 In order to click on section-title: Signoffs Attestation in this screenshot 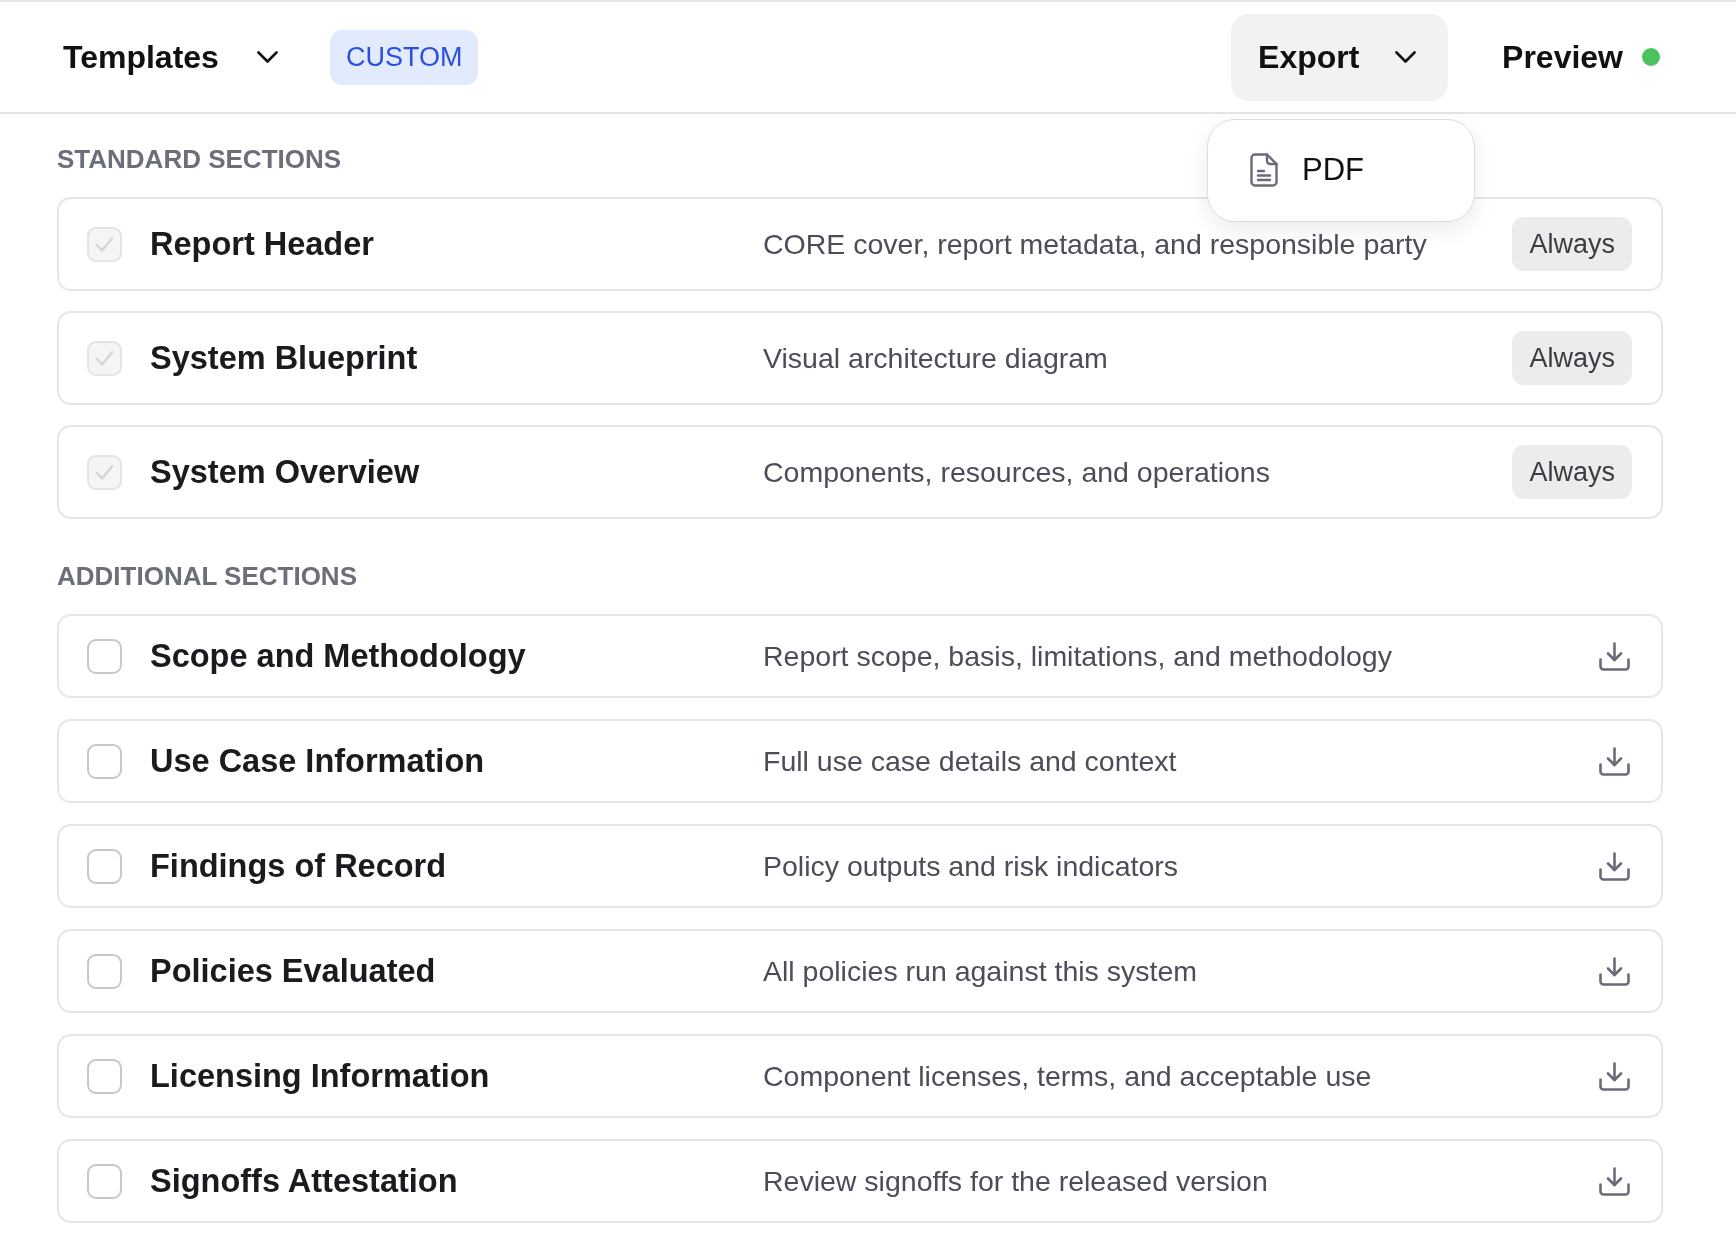, I will do `click(304, 1181)`.